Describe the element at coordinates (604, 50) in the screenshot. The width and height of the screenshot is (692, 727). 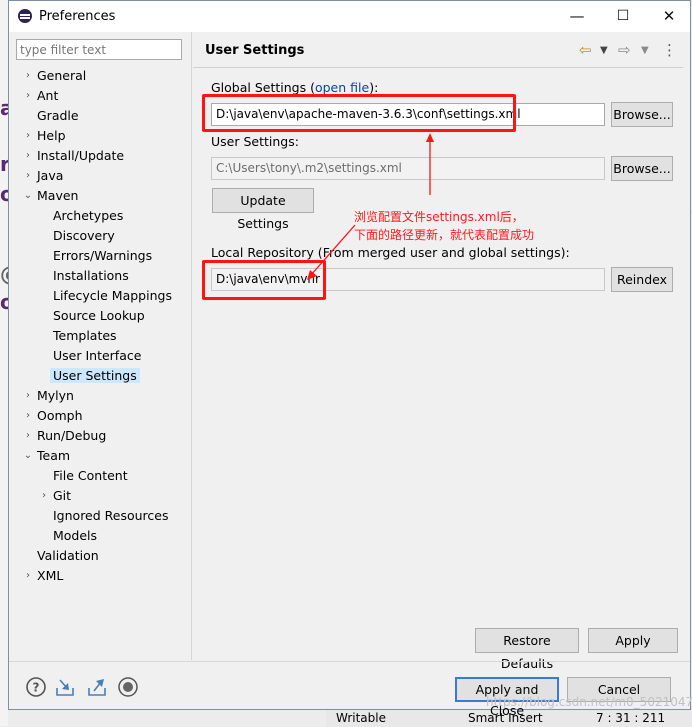
I see `back-history-dropdown-icon: ▼` at that location.